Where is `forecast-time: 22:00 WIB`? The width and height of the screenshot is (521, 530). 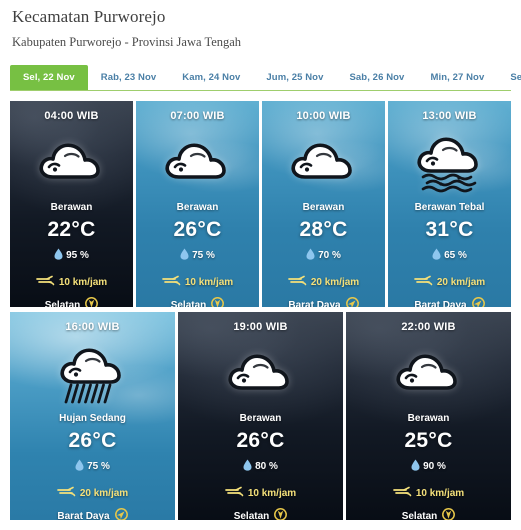 forecast-time: 22:00 WIB is located at coordinates (428, 327).